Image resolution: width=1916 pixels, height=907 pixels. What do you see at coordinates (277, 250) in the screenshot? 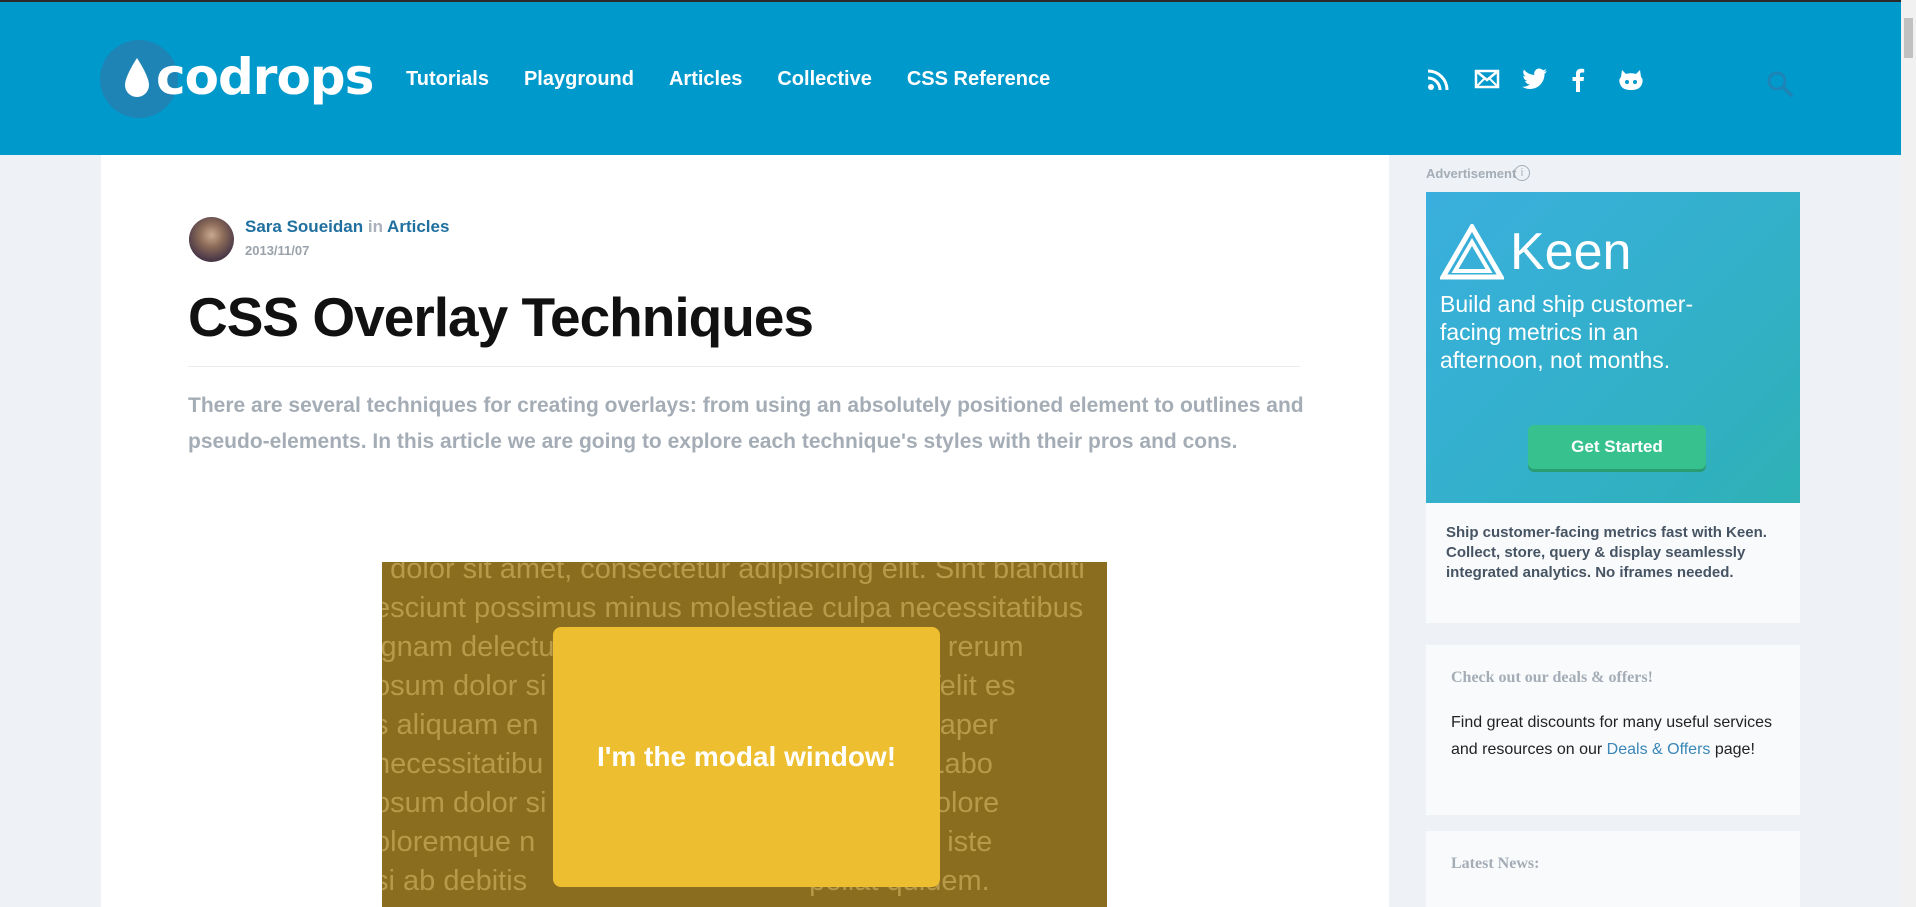
I see `post-date: 2013/11/07` at bounding box center [277, 250].